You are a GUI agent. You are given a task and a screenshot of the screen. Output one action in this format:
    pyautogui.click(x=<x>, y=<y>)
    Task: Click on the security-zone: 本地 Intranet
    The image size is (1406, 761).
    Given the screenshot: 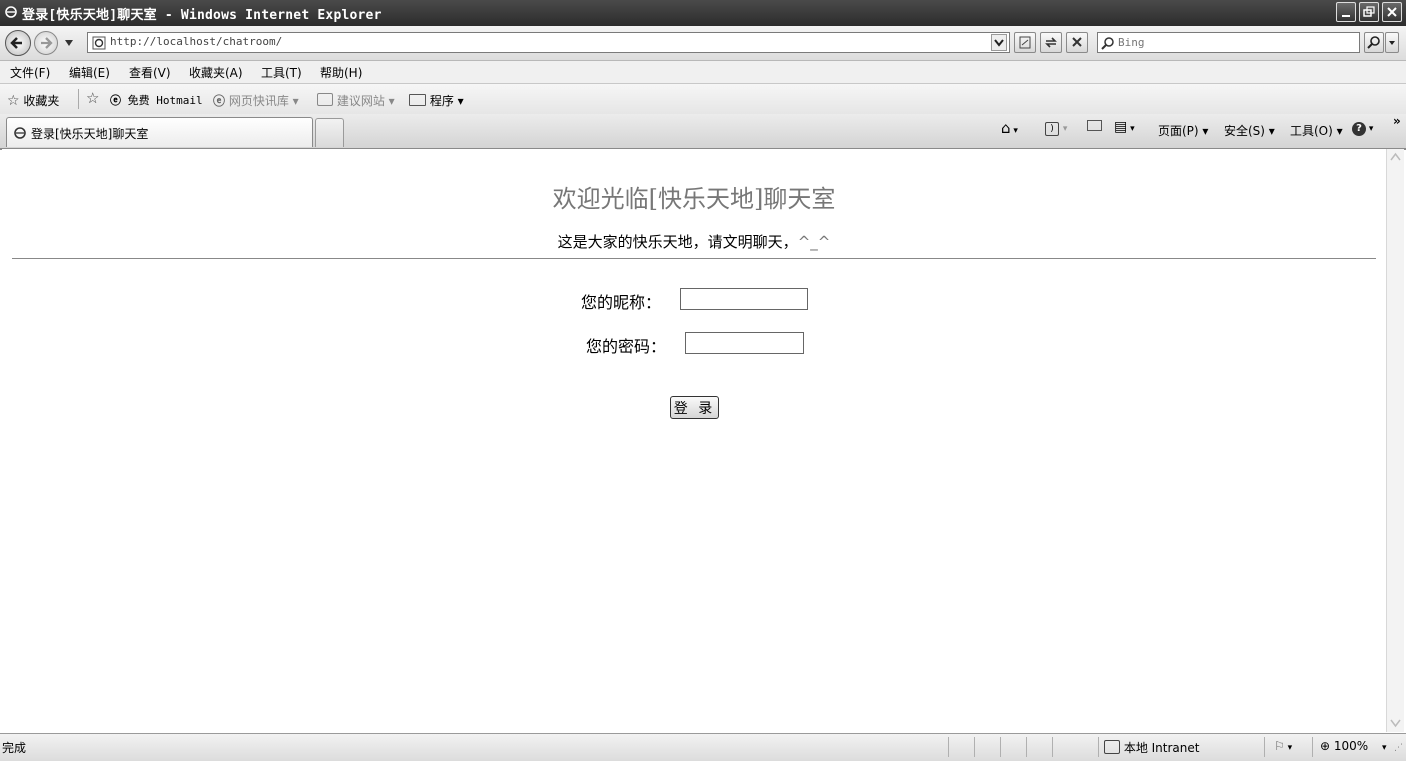 What is the action you would take?
    pyautogui.click(x=1151, y=747)
    